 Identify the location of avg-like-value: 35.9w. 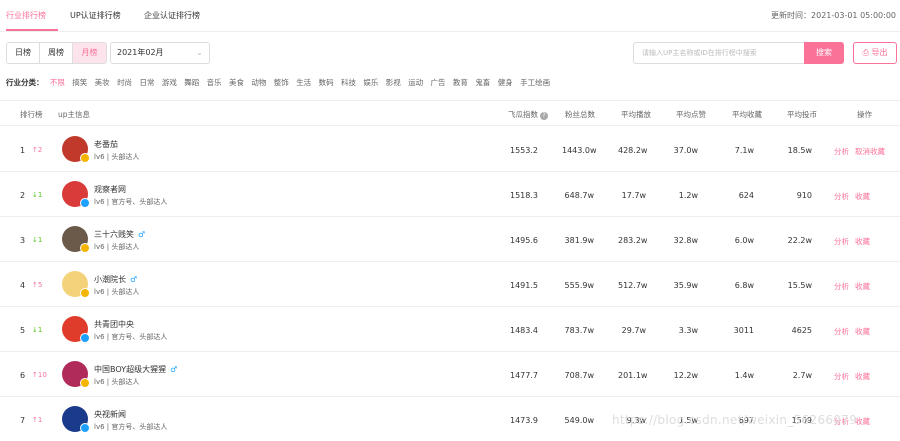
(685, 285).